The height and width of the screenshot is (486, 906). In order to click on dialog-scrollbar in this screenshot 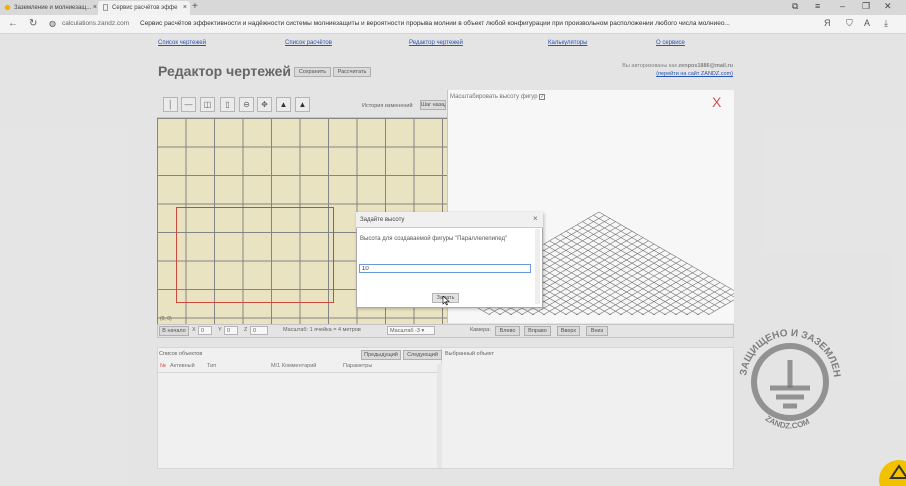, I will do `click(537, 266)`.